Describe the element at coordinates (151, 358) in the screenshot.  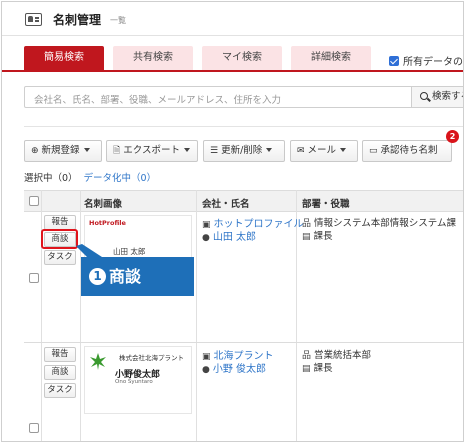
I see `card-company-name: 株式会社北海プラント` at that location.